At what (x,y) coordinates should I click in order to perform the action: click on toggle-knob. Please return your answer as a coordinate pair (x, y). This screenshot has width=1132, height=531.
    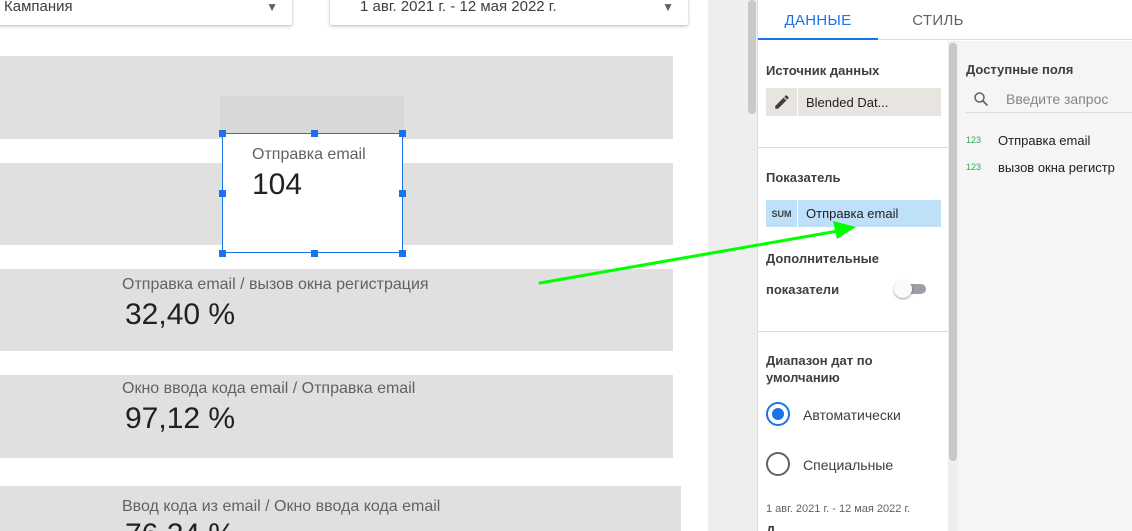
    Looking at the image, I should click on (903, 289).